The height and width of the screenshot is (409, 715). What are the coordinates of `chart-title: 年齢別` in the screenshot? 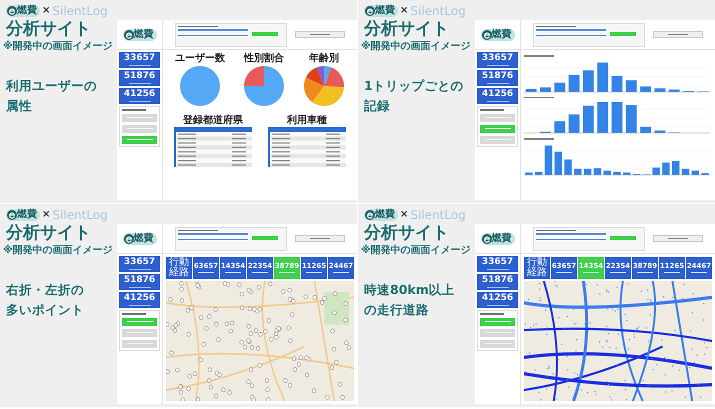 It's located at (324, 59).